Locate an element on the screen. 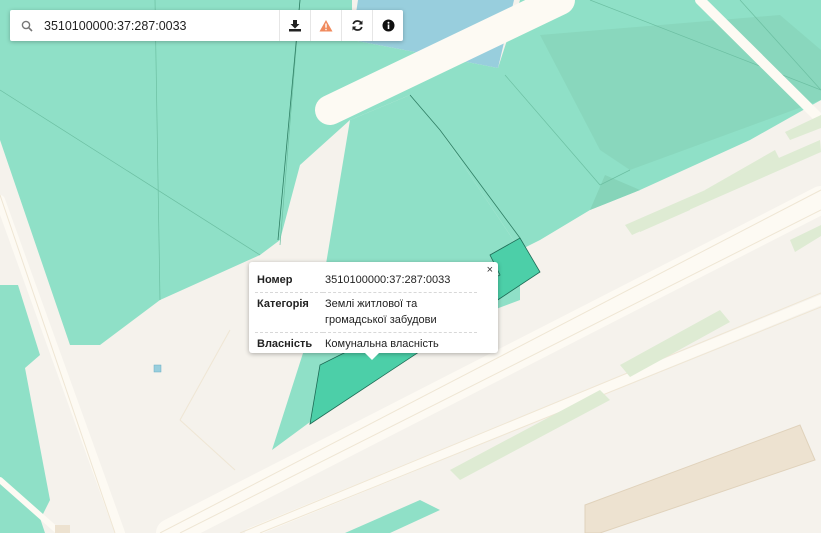 Image resolution: width=821 pixels, height=533 pixels. map-marker is located at coordinates (157, 368).